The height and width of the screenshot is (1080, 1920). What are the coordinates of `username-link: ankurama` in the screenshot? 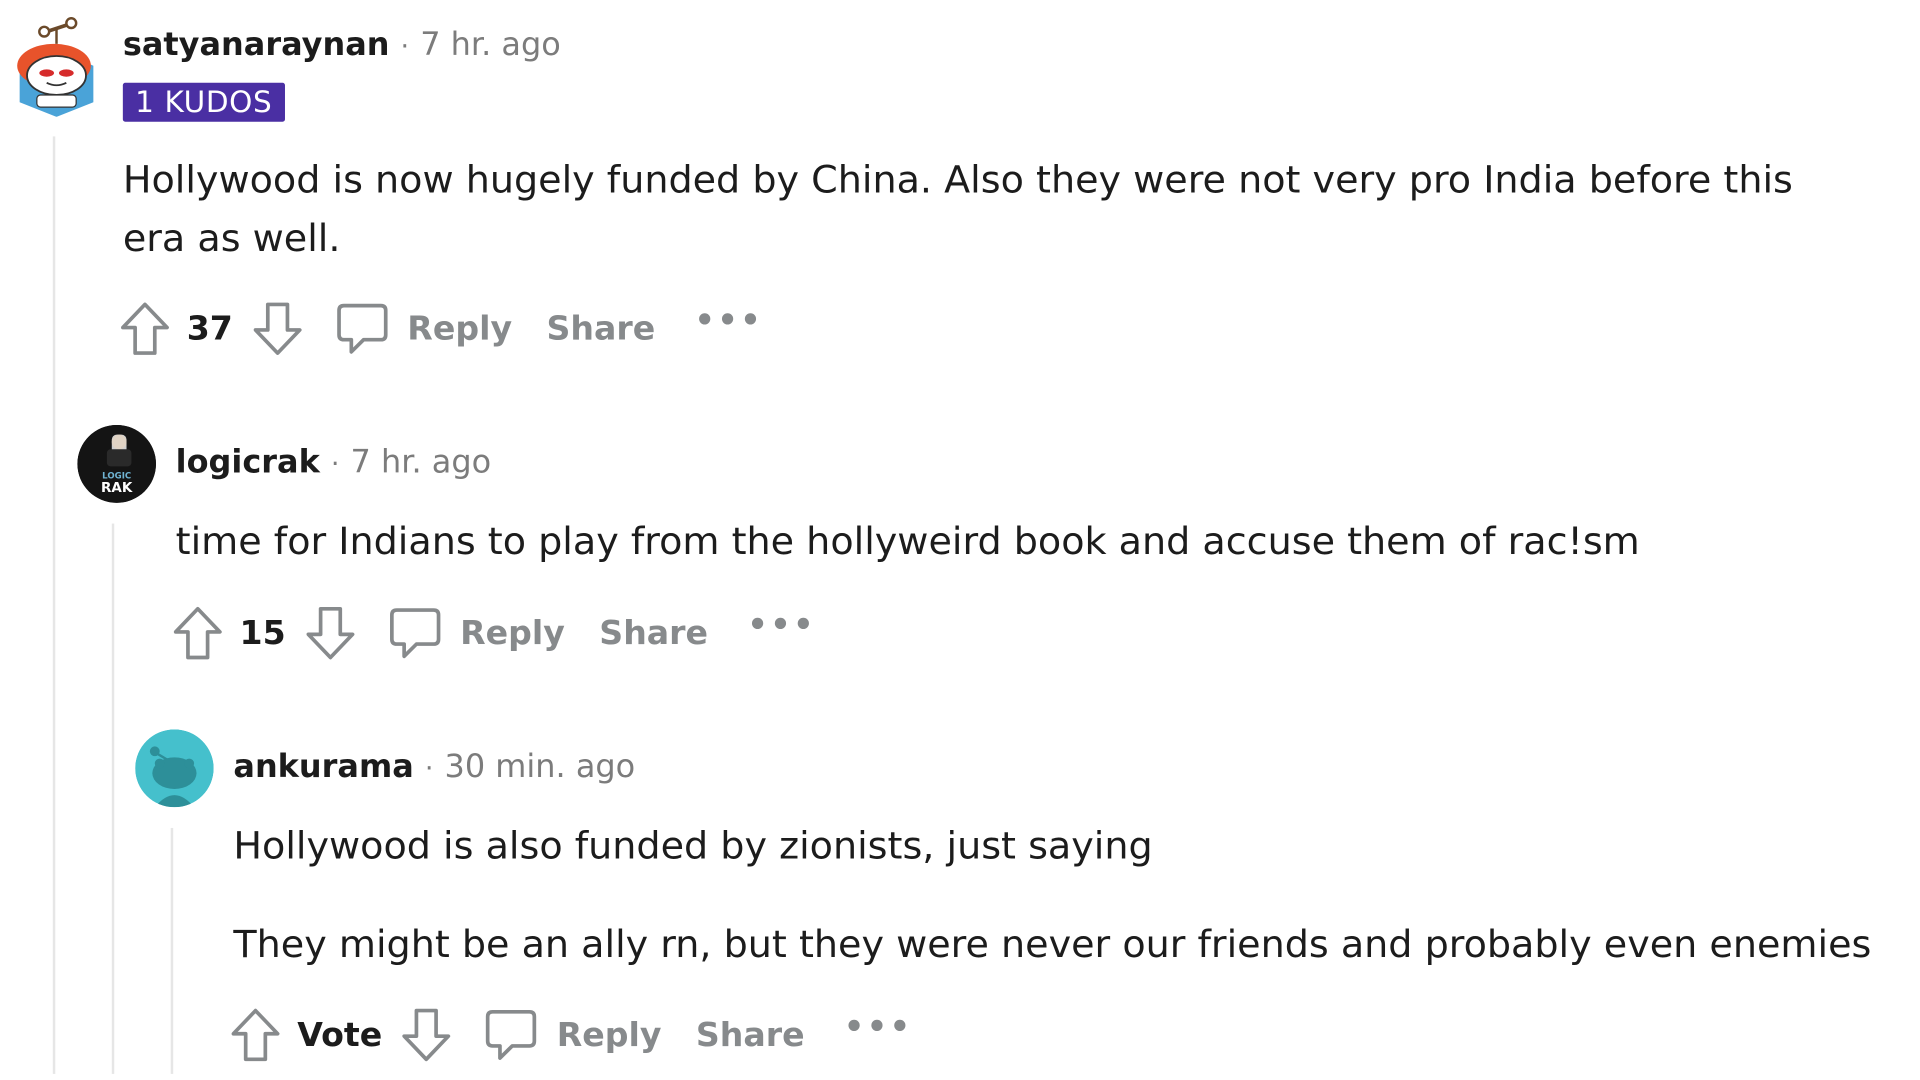 It's located at (323, 767).